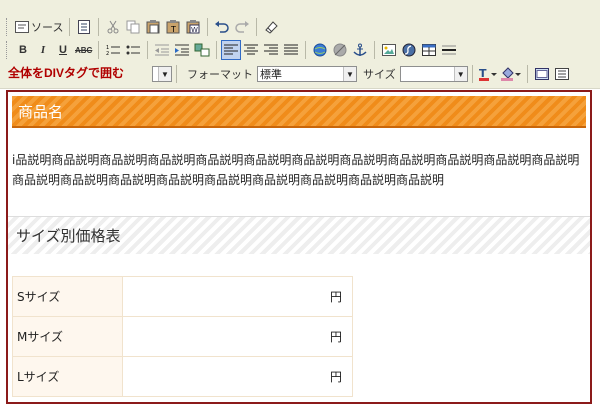  I want to click on bucket-color-icon, so click(510, 74).